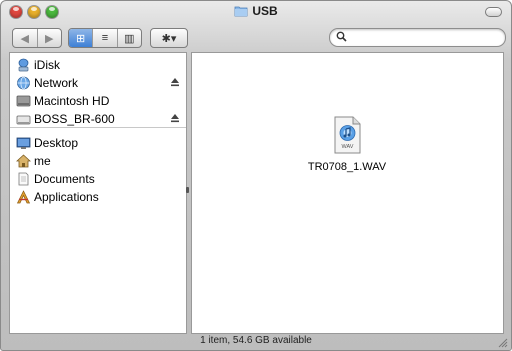 The image size is (512, 351). What do you see at coordinates (98, 83) in the screenshot?
I see `sidebar-item-network: Network` at bounding box center [98, 83].